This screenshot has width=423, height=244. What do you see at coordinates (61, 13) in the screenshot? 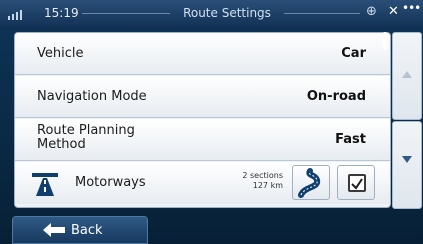
I see `clock: 15:19` at bounding box center [61, 13].